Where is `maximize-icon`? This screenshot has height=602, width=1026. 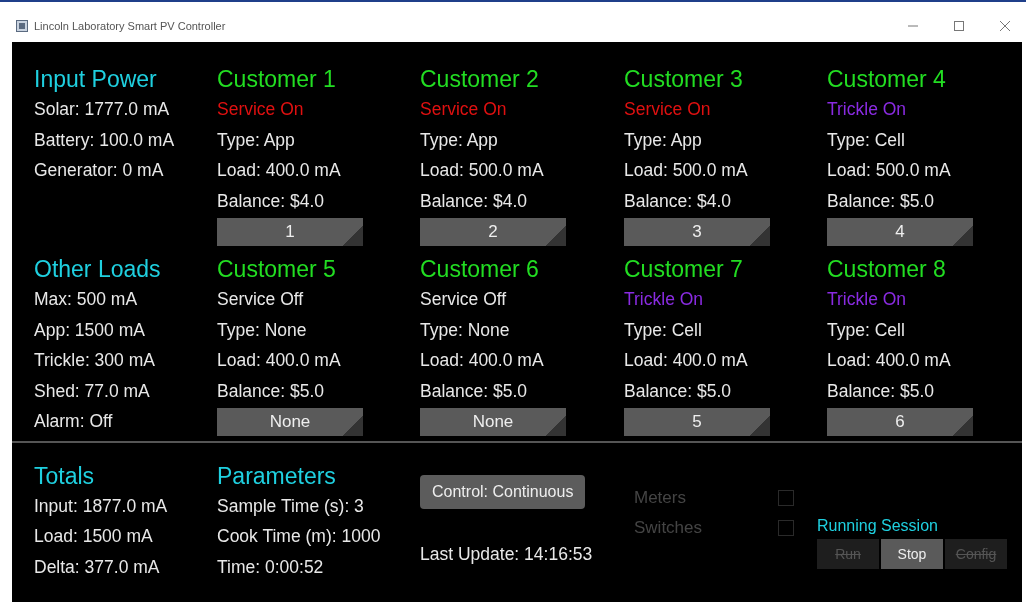 maximize-icon is located at coordinates (959, 26).